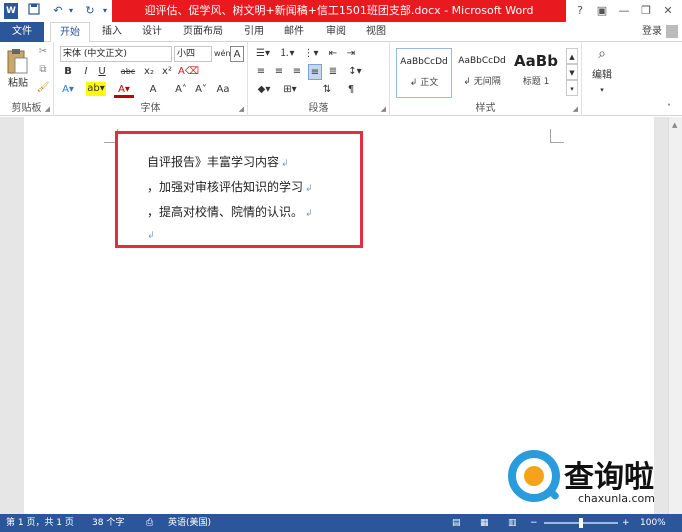 The height and width of the screenshot is (532, 682). I want to click on italic-button: I, so click(86, 72).